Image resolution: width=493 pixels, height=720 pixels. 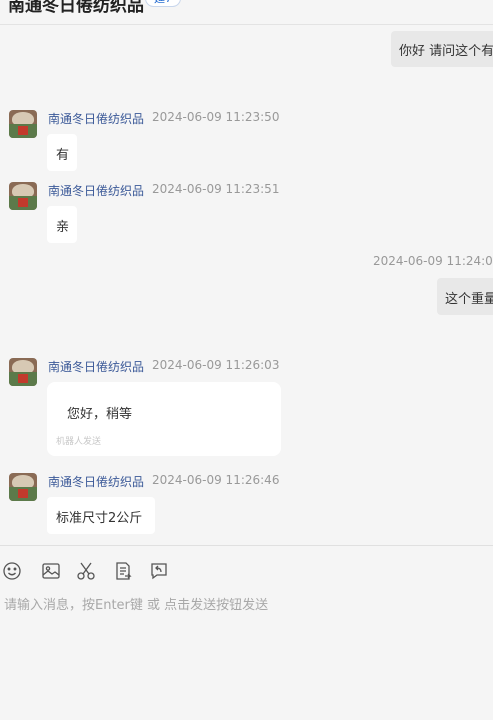 I want to click on message-text: 这个重量, so click(x=469, y=299).